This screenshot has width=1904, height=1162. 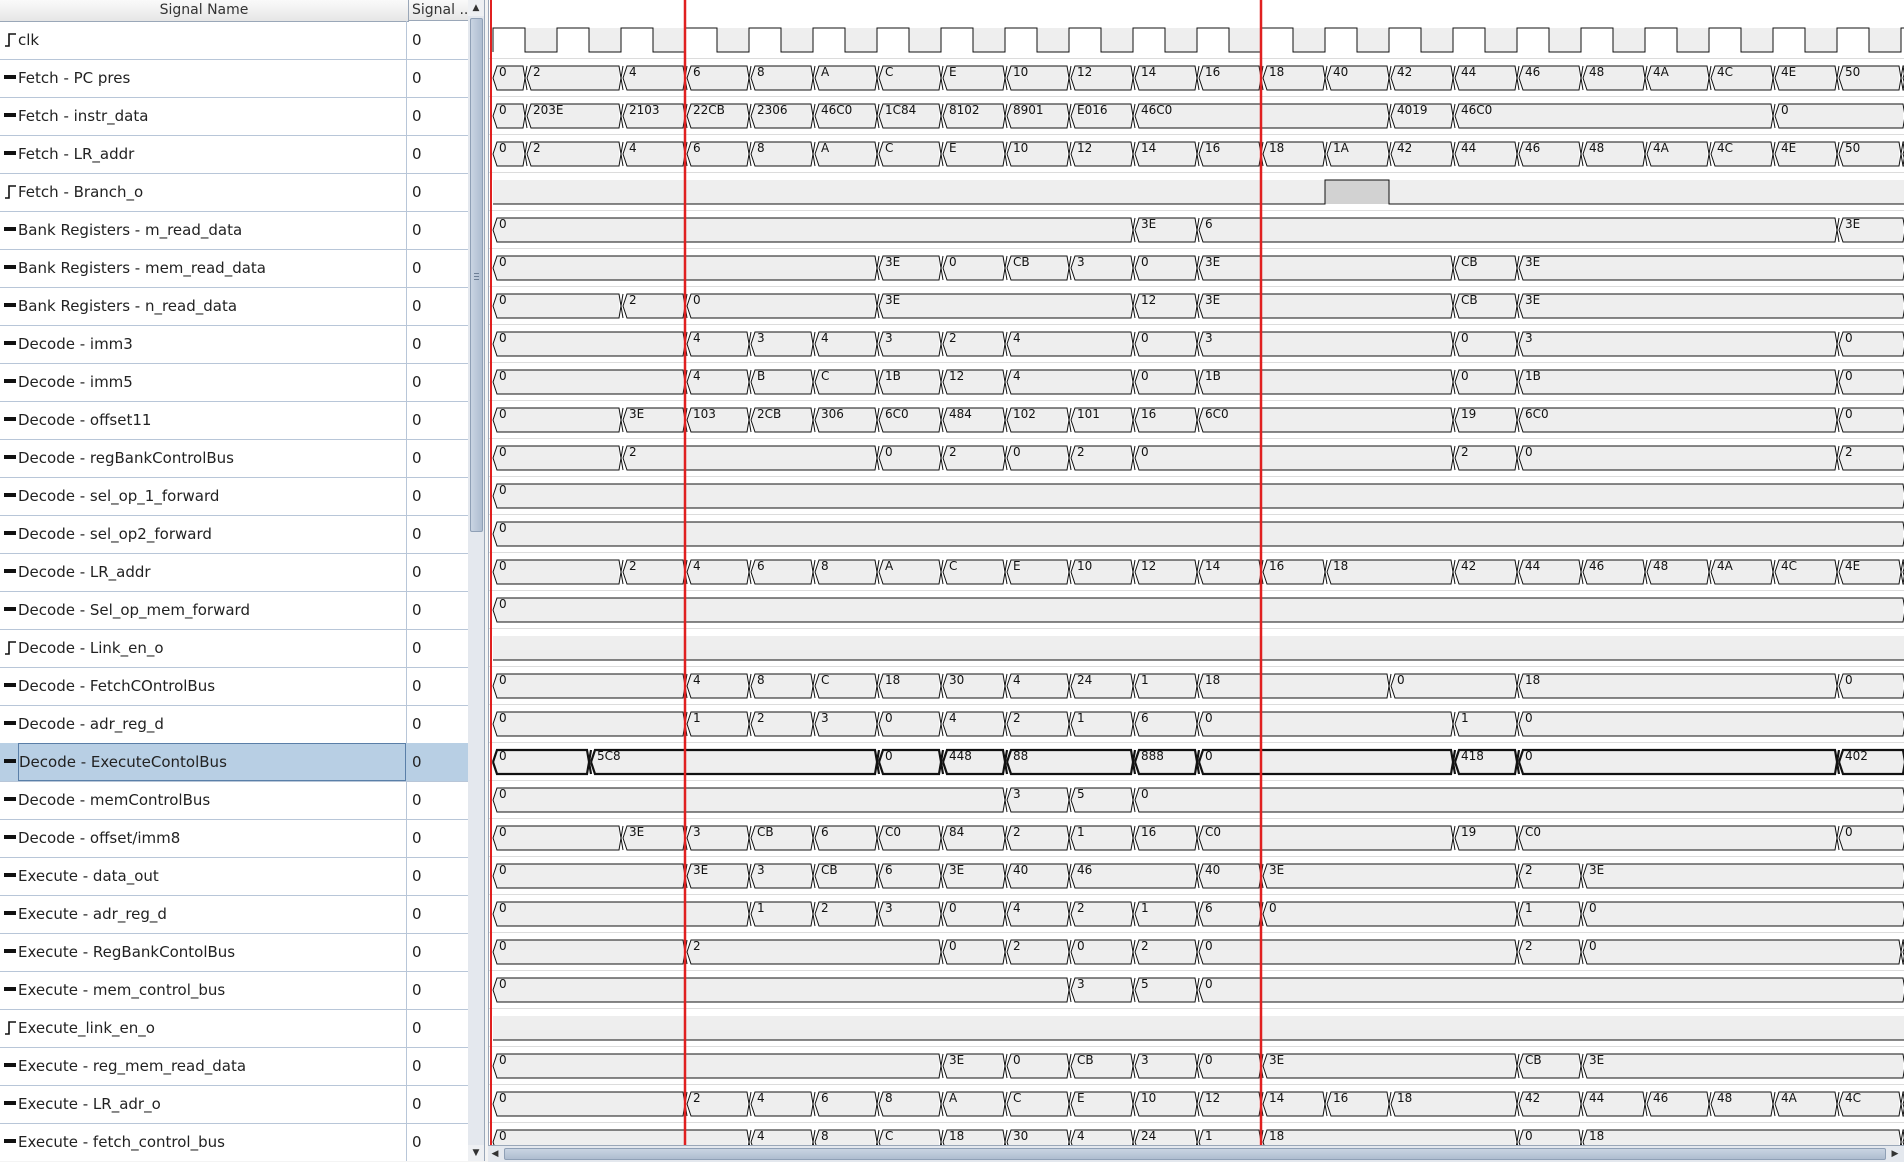 I want to click on bus-value-label: 6C0, so click(x=897, y=414).